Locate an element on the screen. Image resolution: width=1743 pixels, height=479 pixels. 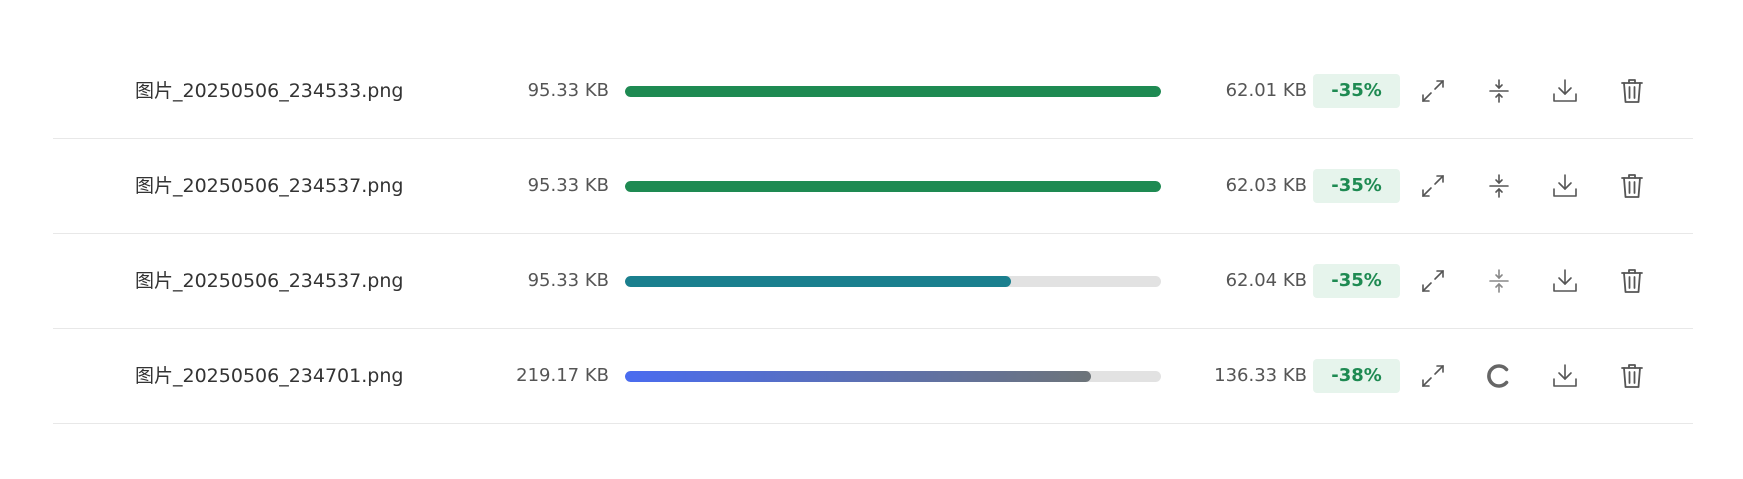
compressed-size: 62.04 KB is located at coordinates (1266, 280).